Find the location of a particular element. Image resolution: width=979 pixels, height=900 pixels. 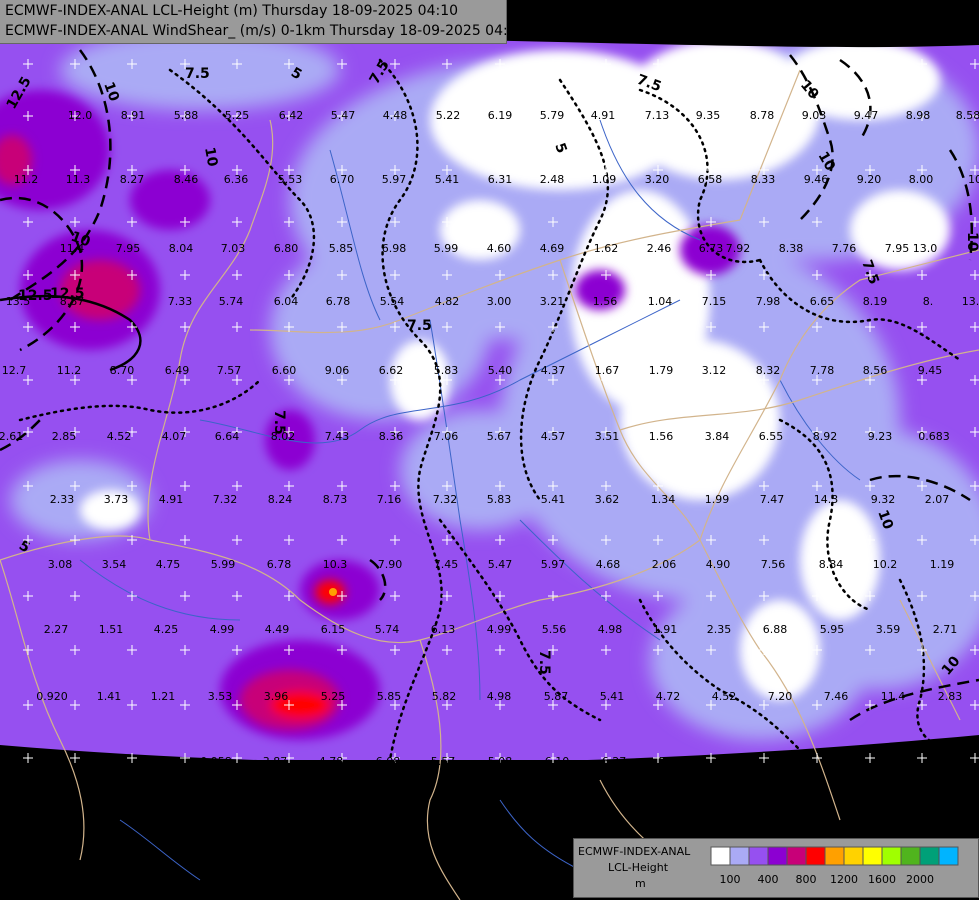

value-label: 8.04 is located at coordinates (181, 248).